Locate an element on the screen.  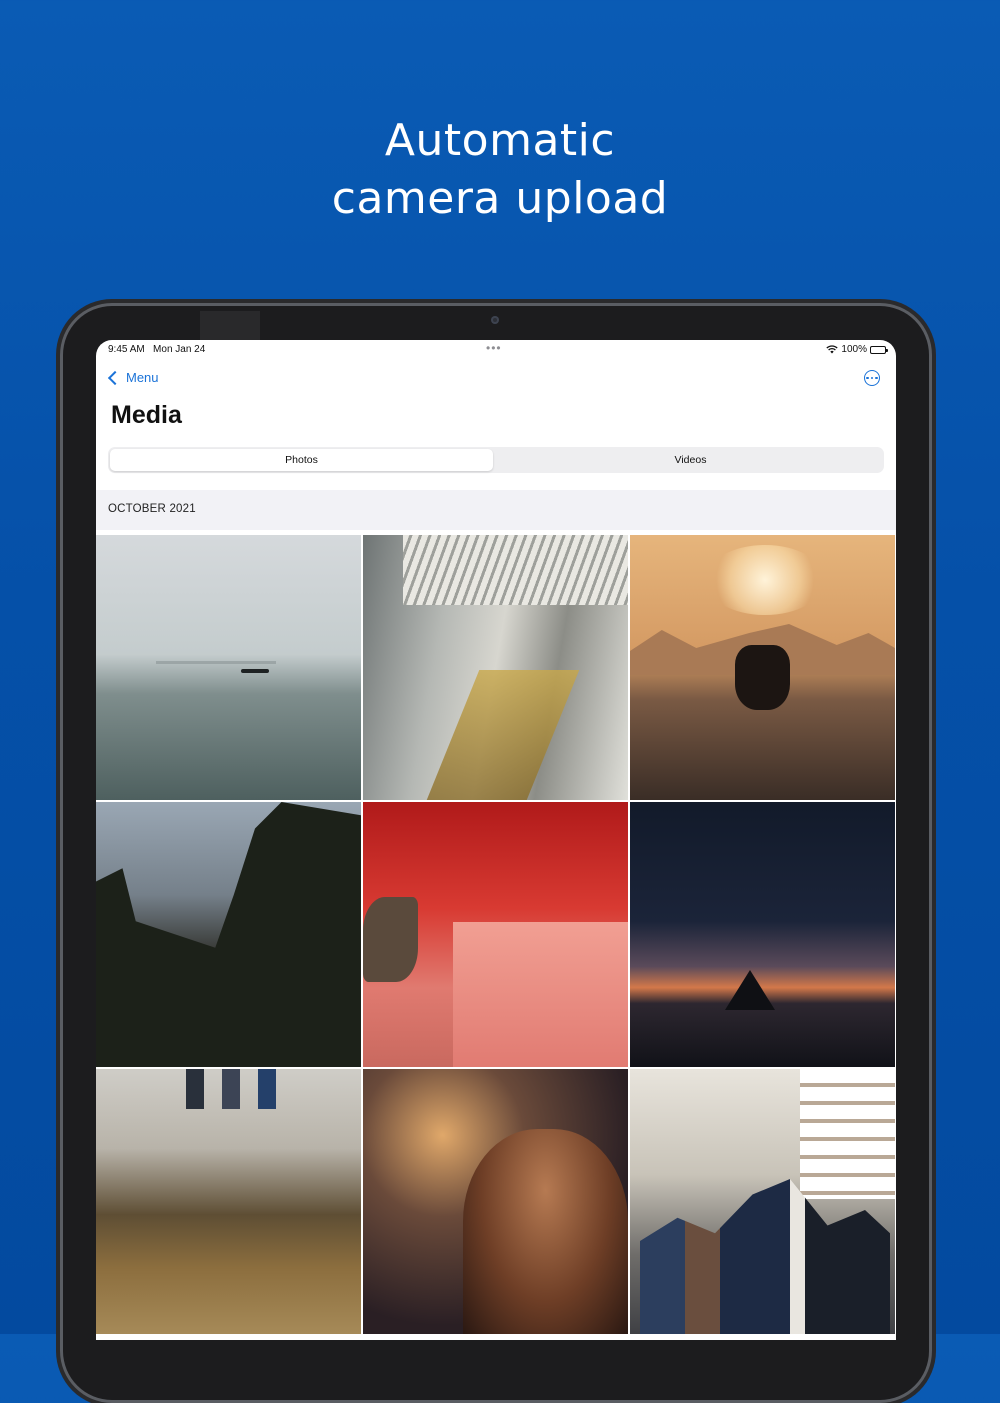
headline-line-1: Automatic is located at coordinates (500, 140).